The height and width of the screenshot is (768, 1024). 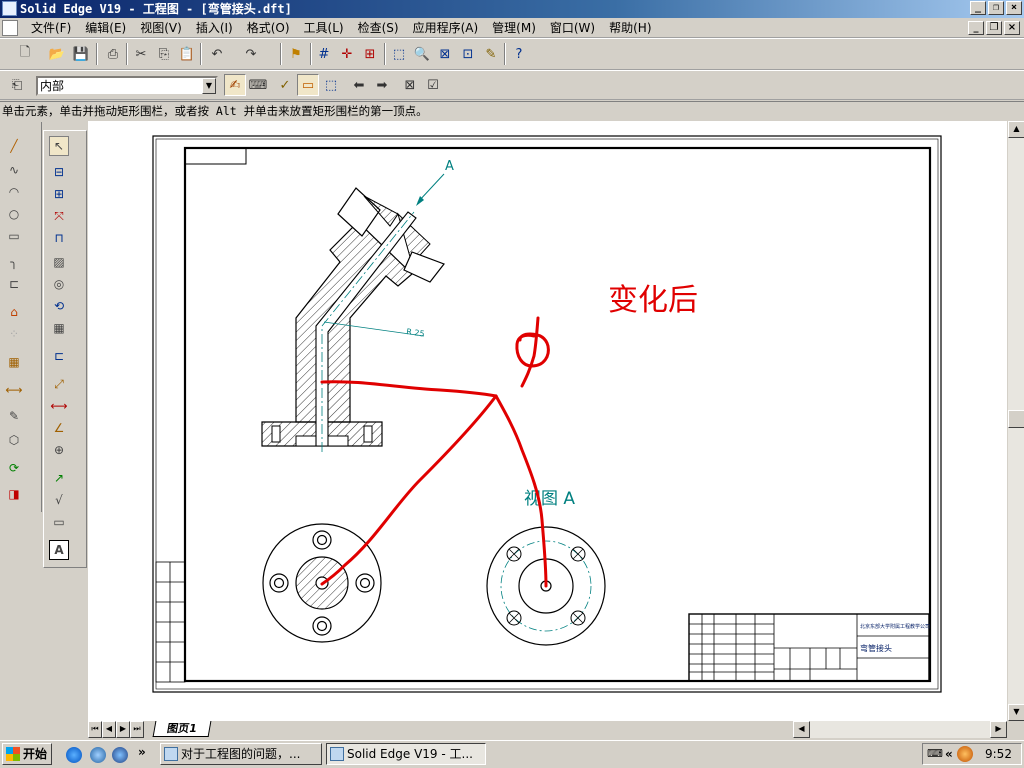 What do you see at coordinates (491, 54) in the screenshot?
I see `tools-icon: ✎` at bounding box center [491, 54].